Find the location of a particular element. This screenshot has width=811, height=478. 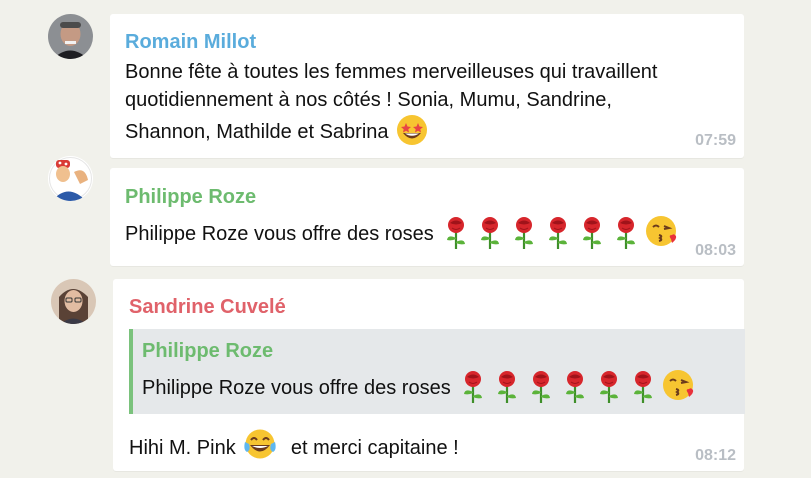

star-struck-face-emoji-icon is located at coordinates (412, 134).